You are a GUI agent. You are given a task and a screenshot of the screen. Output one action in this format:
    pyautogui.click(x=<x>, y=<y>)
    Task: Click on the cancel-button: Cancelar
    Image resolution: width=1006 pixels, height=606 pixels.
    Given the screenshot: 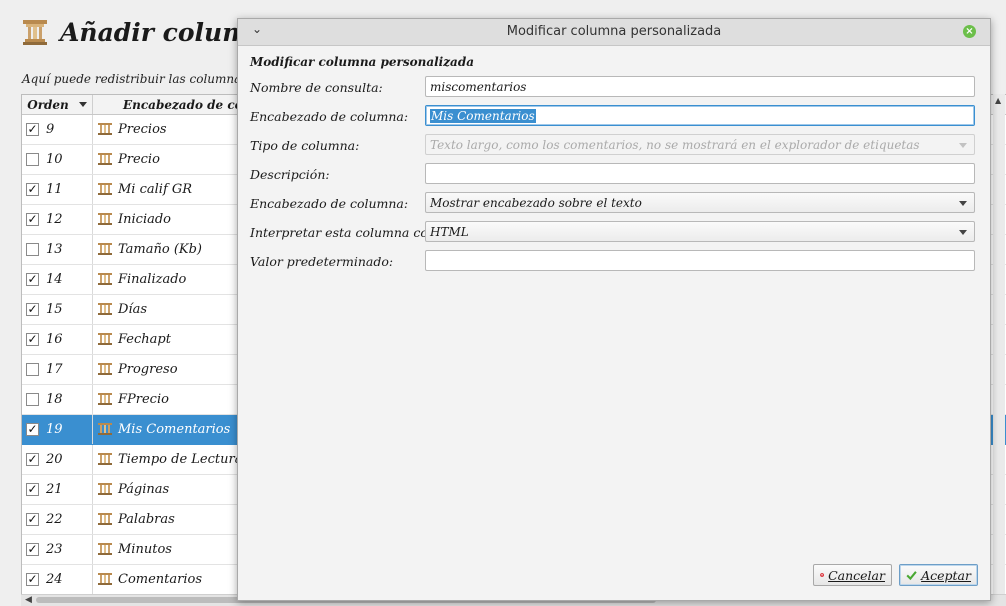 What is the action you would take?
    pyautogui.click(x=852, y=575)
    